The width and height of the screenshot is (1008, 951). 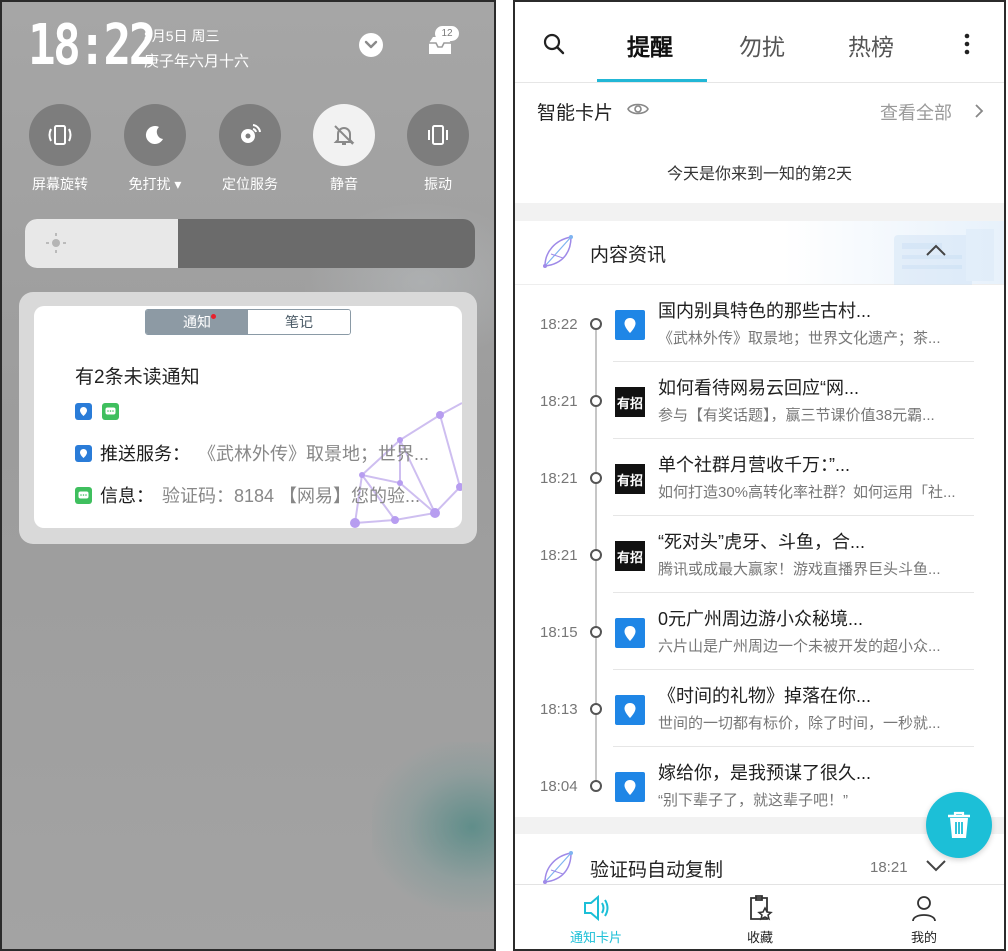 I want to click on notification-app-icons, so click(x=97, y=411).